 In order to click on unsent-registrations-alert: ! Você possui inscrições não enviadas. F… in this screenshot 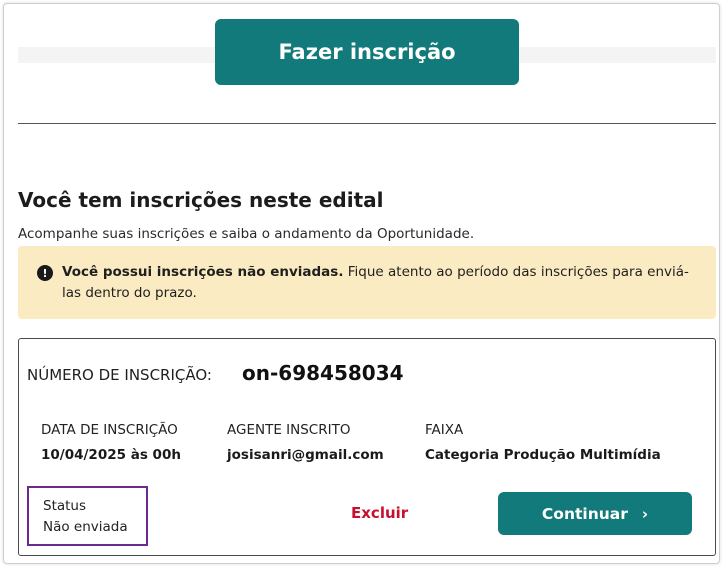, I will do `click(367, 282)`.